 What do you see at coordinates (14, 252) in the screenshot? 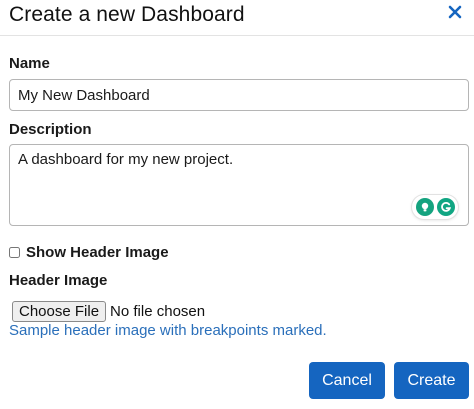
I see `show-header-checkbox` at bounding box center [14, 252].